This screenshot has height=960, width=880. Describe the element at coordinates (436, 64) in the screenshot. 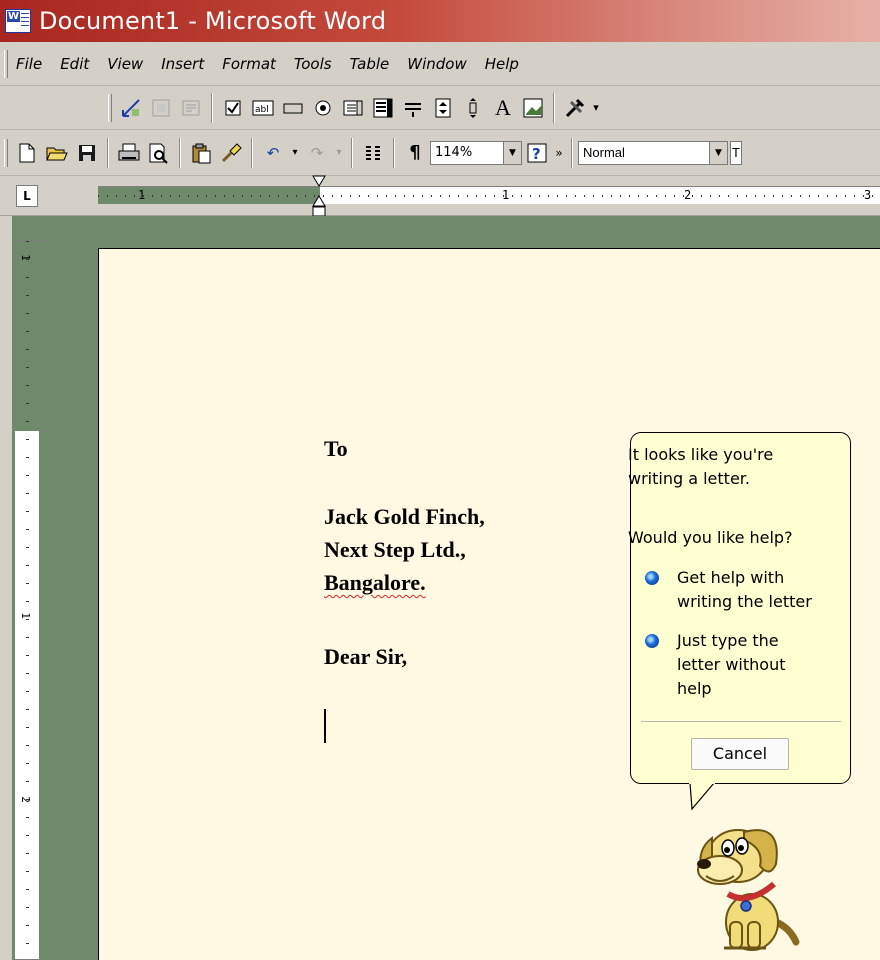

I see `menu-window: Window` at that location.